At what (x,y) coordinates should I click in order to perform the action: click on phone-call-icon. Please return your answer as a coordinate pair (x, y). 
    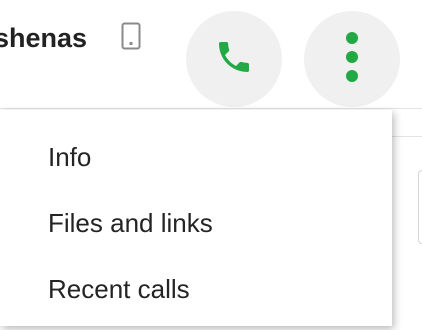
    Looking at the image, I should click on (234, 59).